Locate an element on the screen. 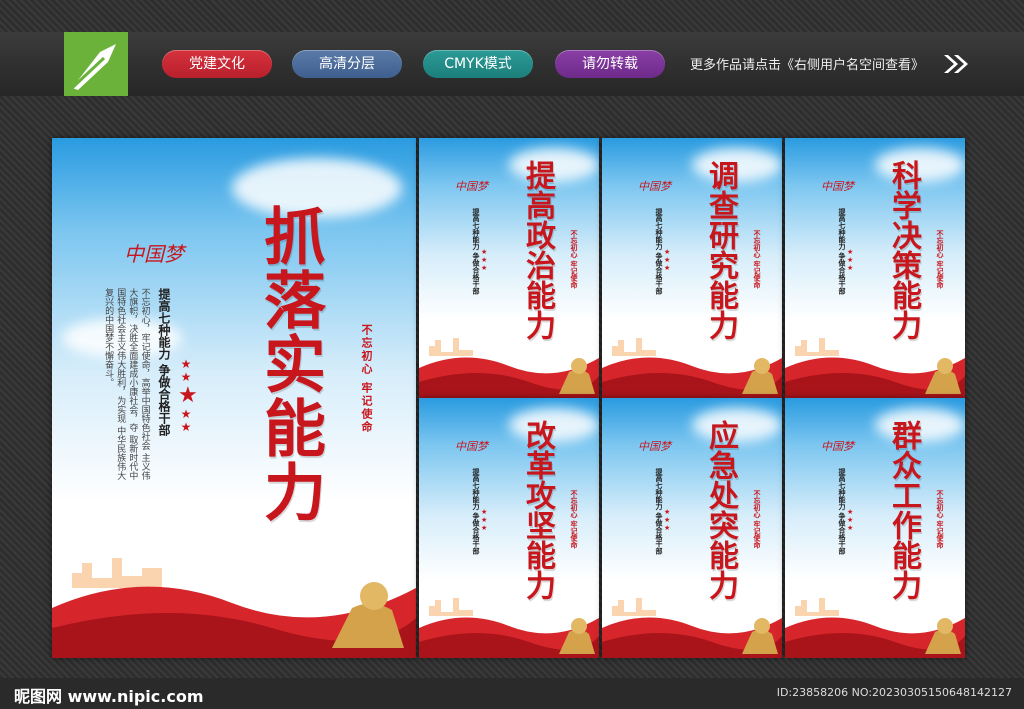 The height and width of the screenshot is (709, 1024). small-poster: 中国梦 改革攻坚能力 提高七种能力 争做合格干部 ★ ★ ★ 不忘初心 牢记使命 is located at coordinates (509, 528).